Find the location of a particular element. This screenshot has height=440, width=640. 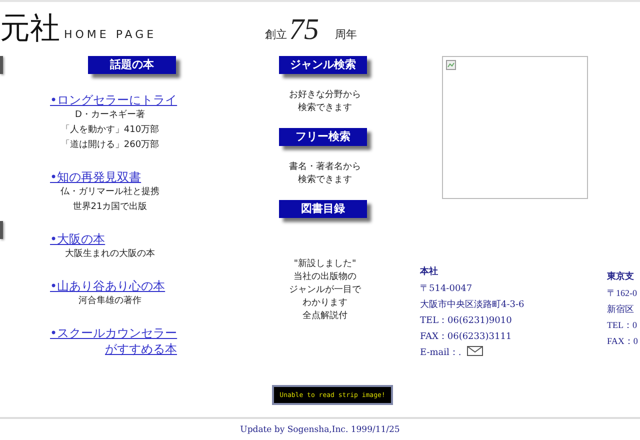

anniversary-prefix: 創立 is located at coordinates (276, 34).